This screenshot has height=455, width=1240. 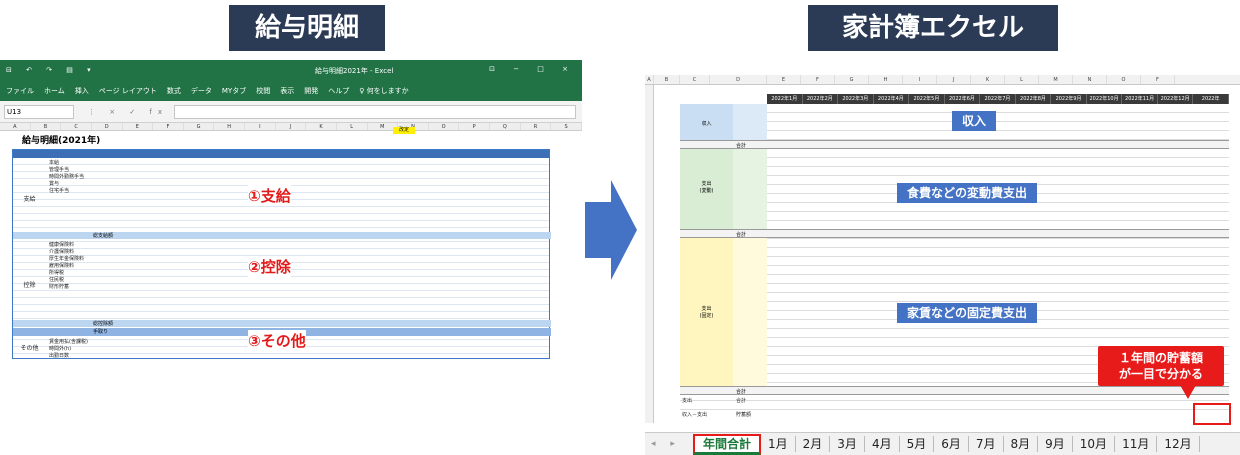 I want to click on variable-group-text: 支出 (変動), so click(x=706, y=187).